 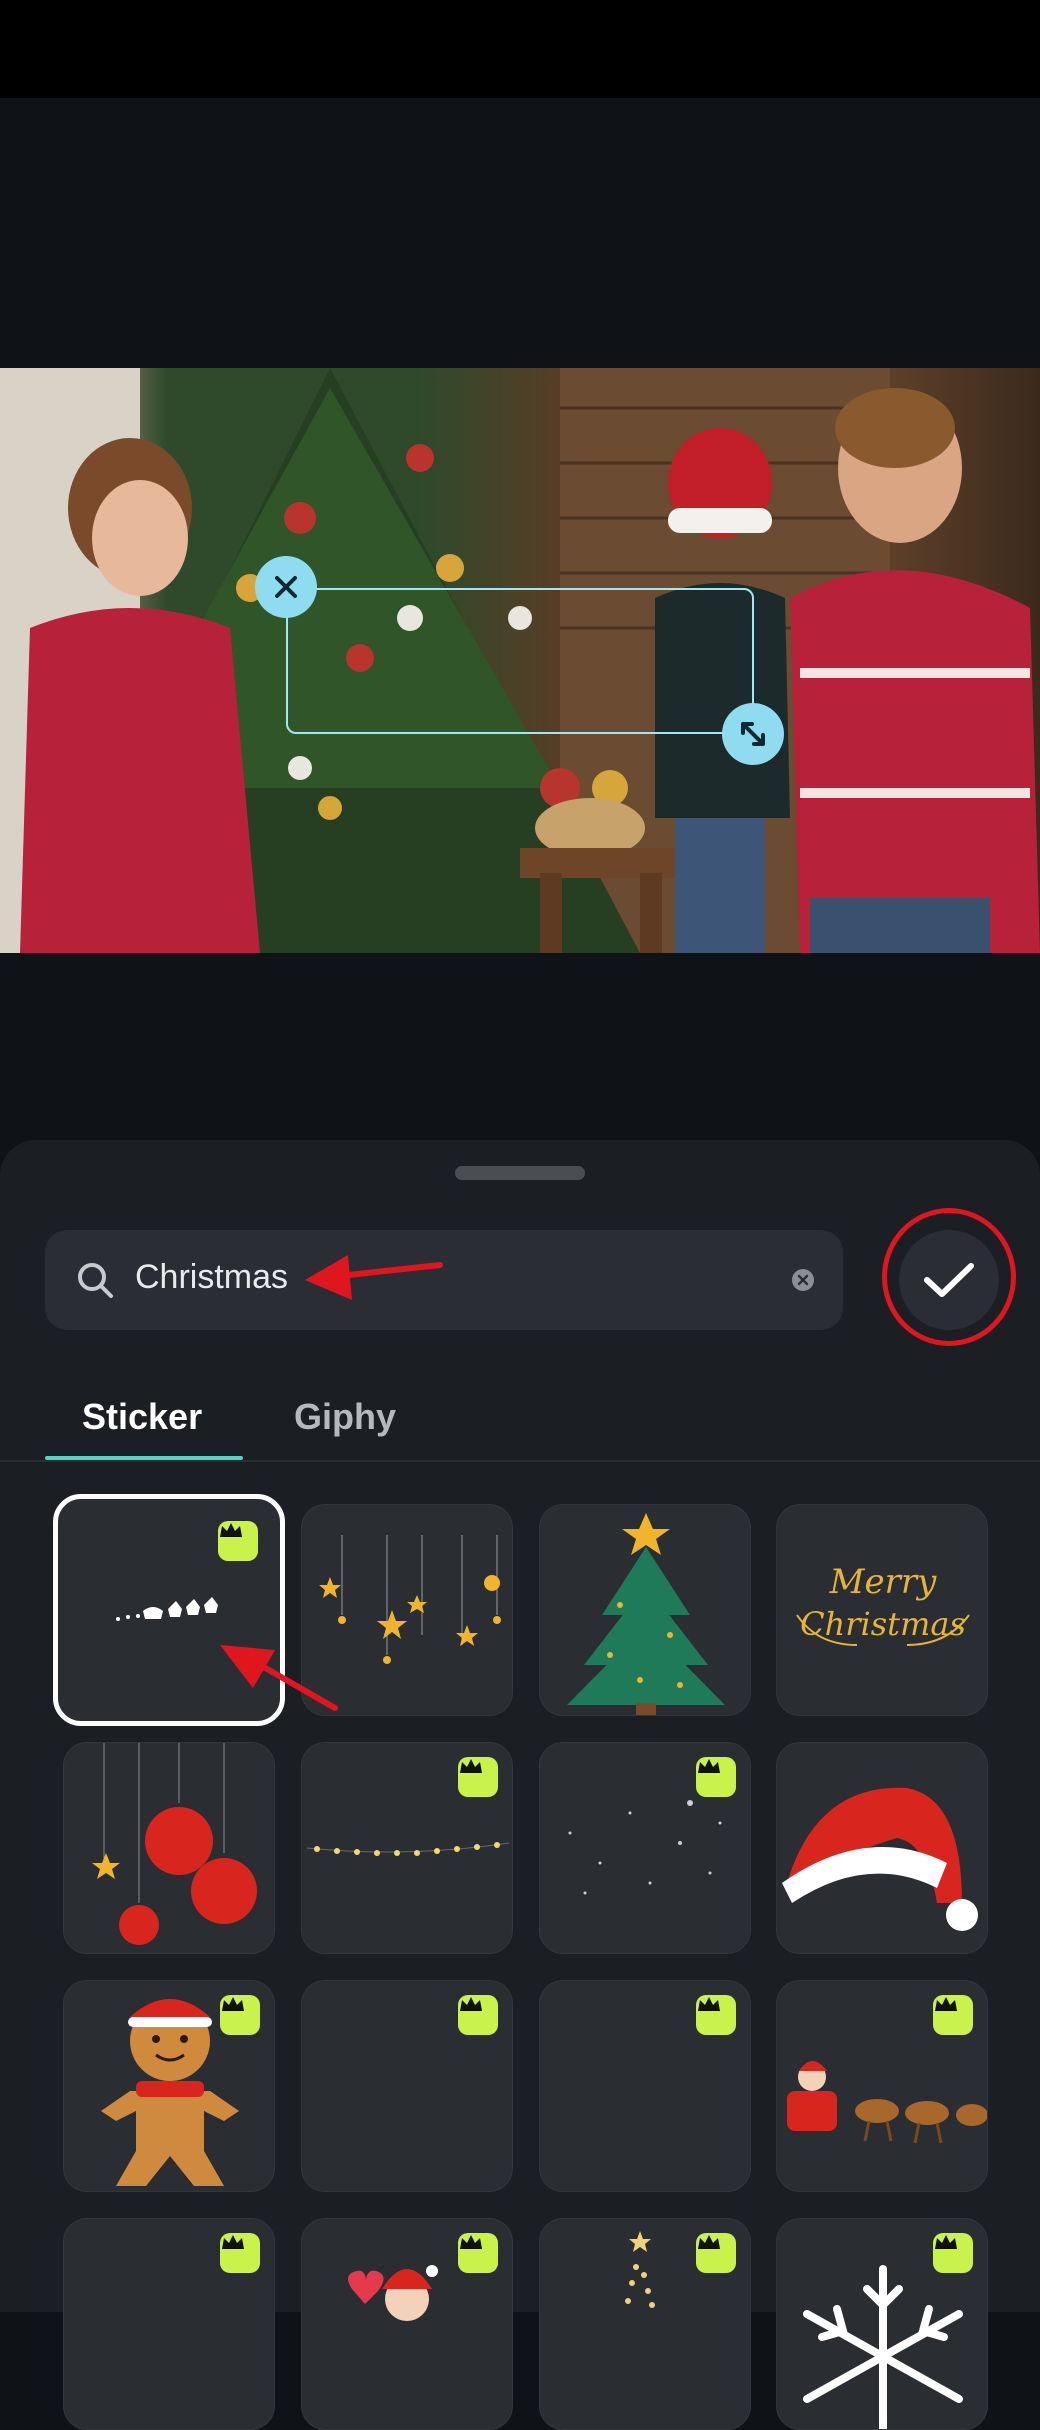 What do you see at coordinates (882, 1848) in the screenshot?
I see `sticker-santa-hat` at bounding box center [882, 1848].